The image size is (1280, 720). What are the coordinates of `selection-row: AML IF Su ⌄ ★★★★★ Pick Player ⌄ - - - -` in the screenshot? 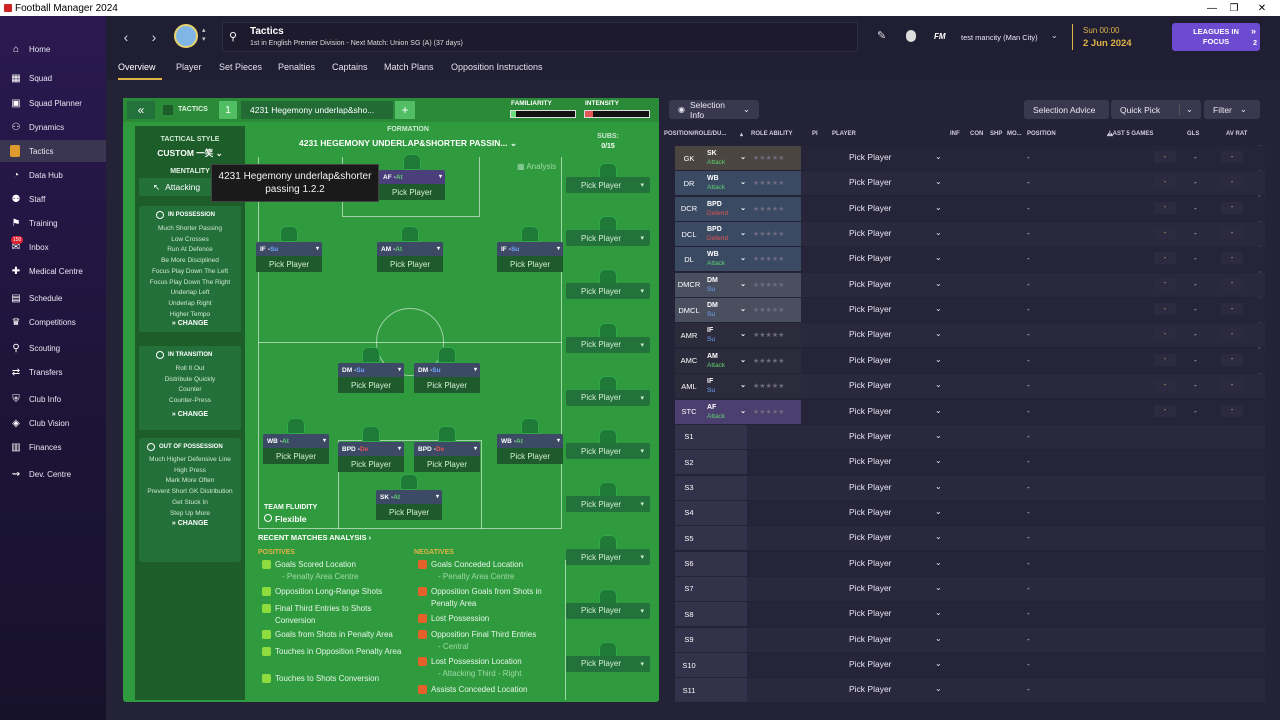 It's located at (970, 386).